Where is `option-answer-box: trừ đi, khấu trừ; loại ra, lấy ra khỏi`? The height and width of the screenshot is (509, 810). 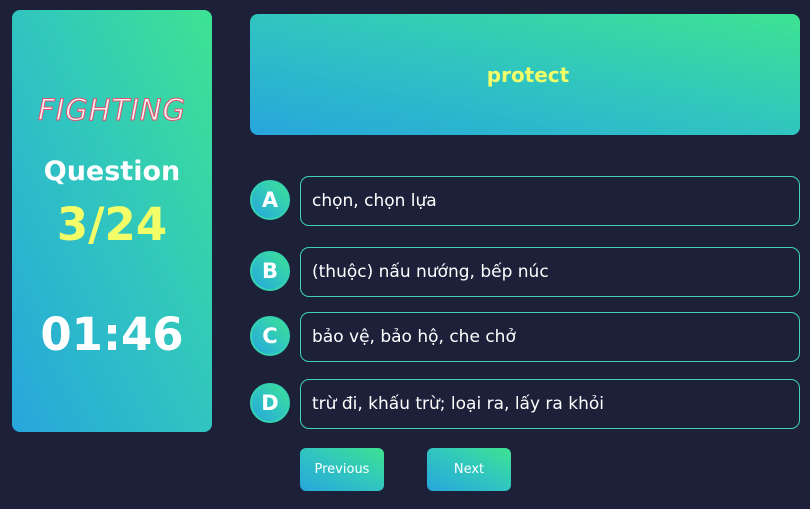
option-answer-box: trừ đi, khấu trừ; loại ra, lấy ra khỏi is located at coordinates (550, 404).